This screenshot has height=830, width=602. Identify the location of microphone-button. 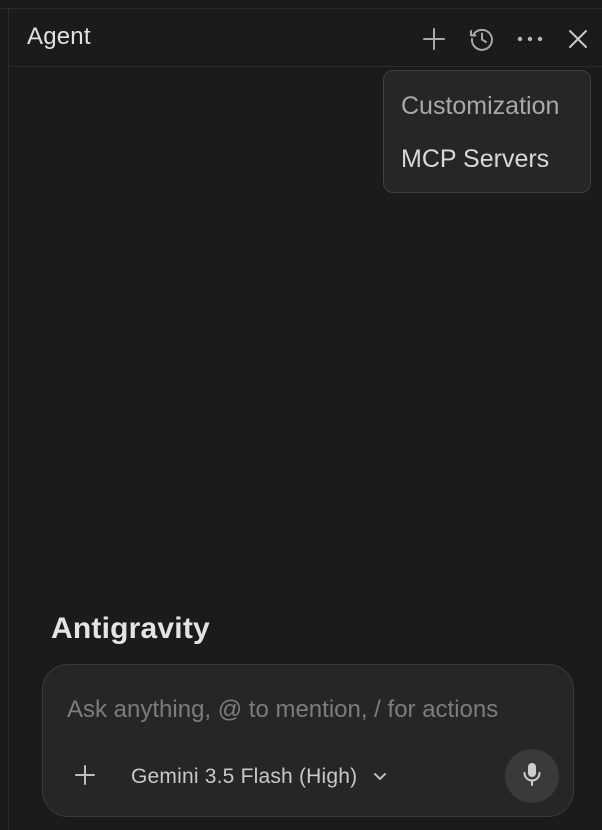
(532, 776).